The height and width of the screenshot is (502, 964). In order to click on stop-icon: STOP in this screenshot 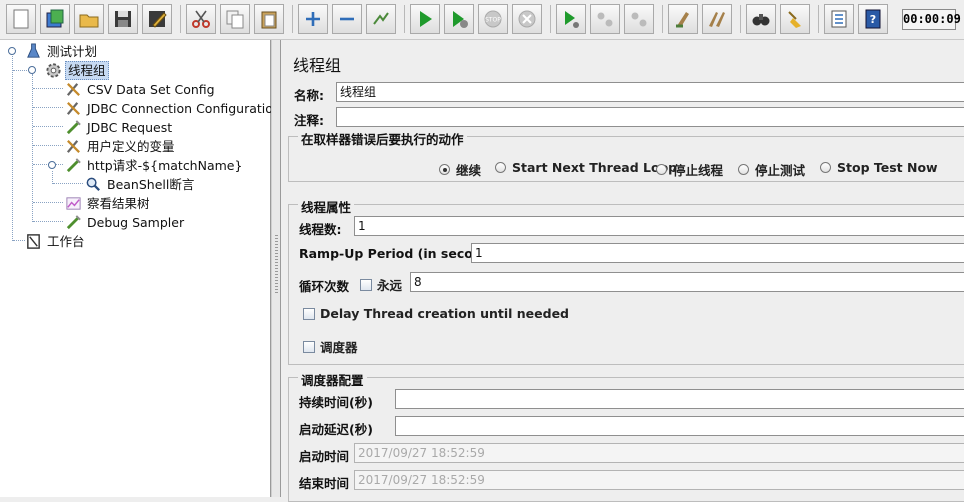, I will do `click(493, 19)`.